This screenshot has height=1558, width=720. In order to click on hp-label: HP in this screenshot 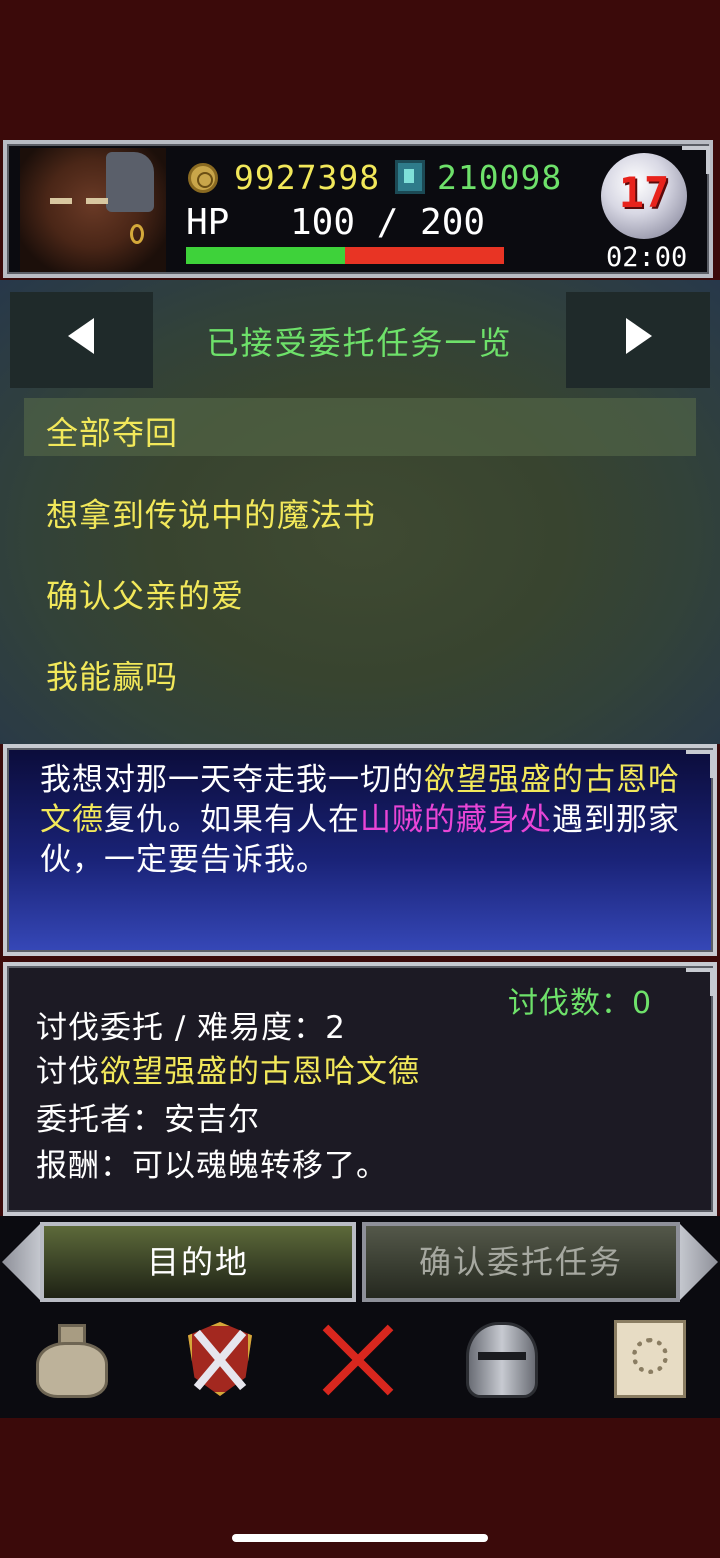, I will do `click(208, 222)`.